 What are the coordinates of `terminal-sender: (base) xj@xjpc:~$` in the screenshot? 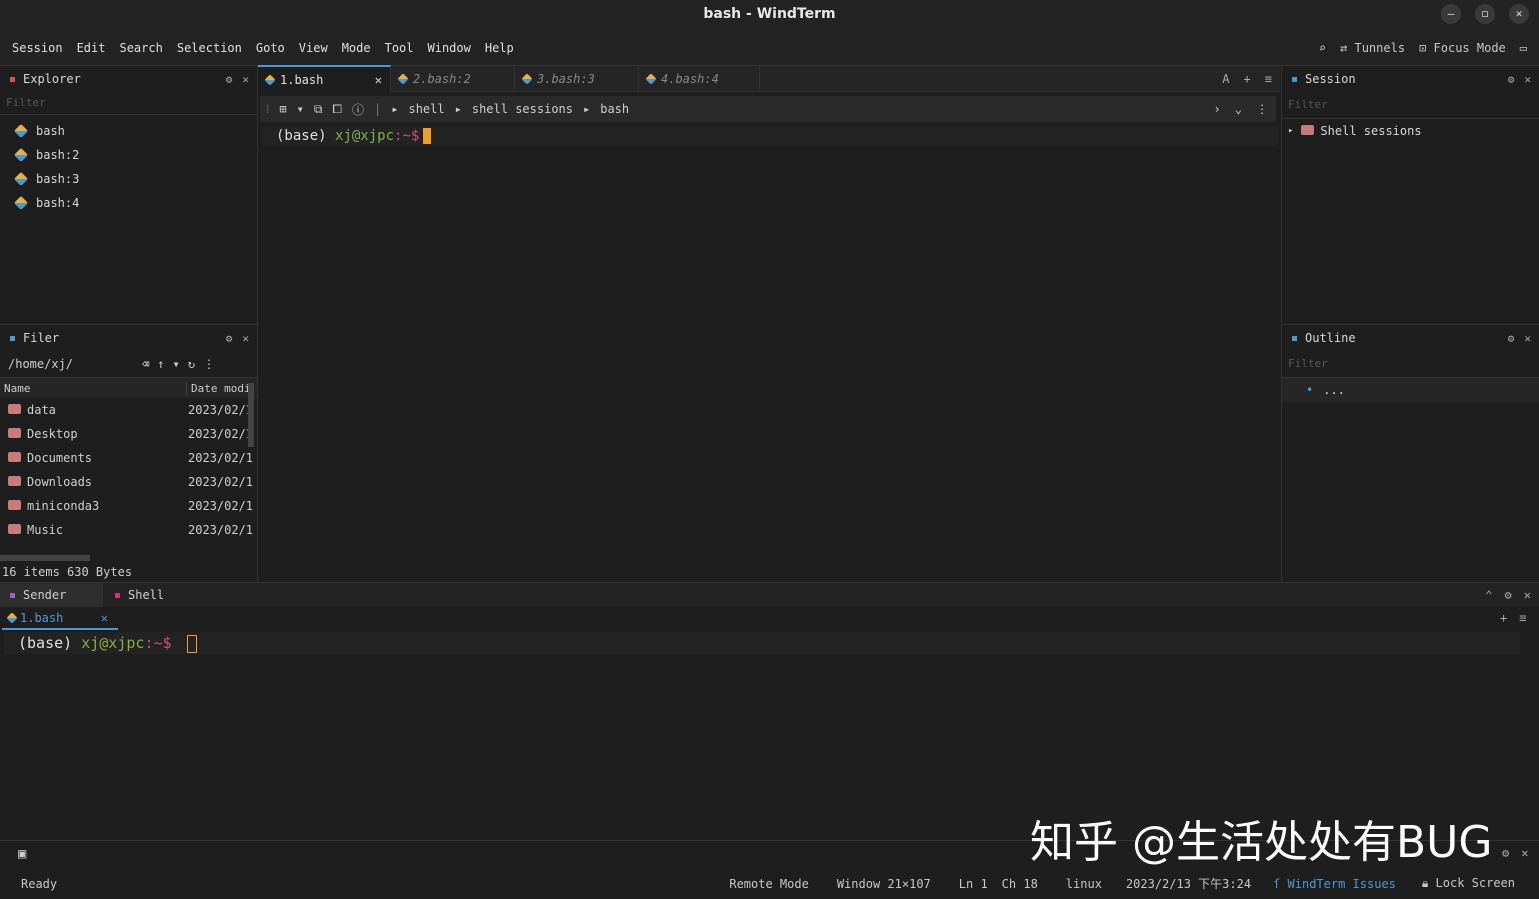 It's located at (762, 643).